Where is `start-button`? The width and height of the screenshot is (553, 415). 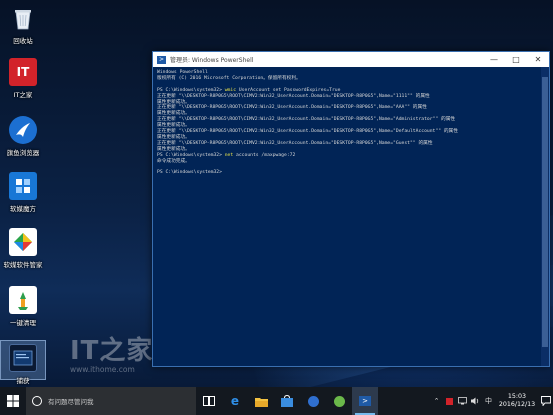 start-button is located at coordinates (13, 401).